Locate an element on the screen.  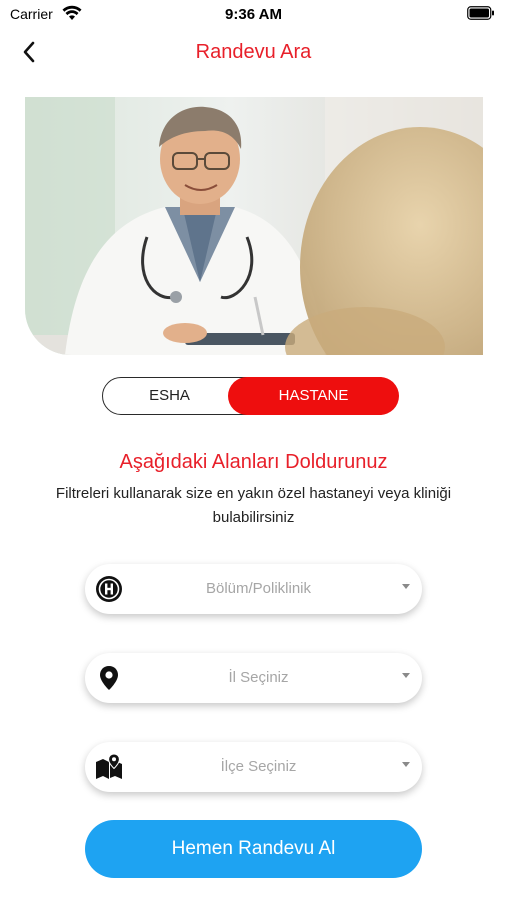
status-bar: Carrier 9:36 AM is located at coordinates (253, 14).